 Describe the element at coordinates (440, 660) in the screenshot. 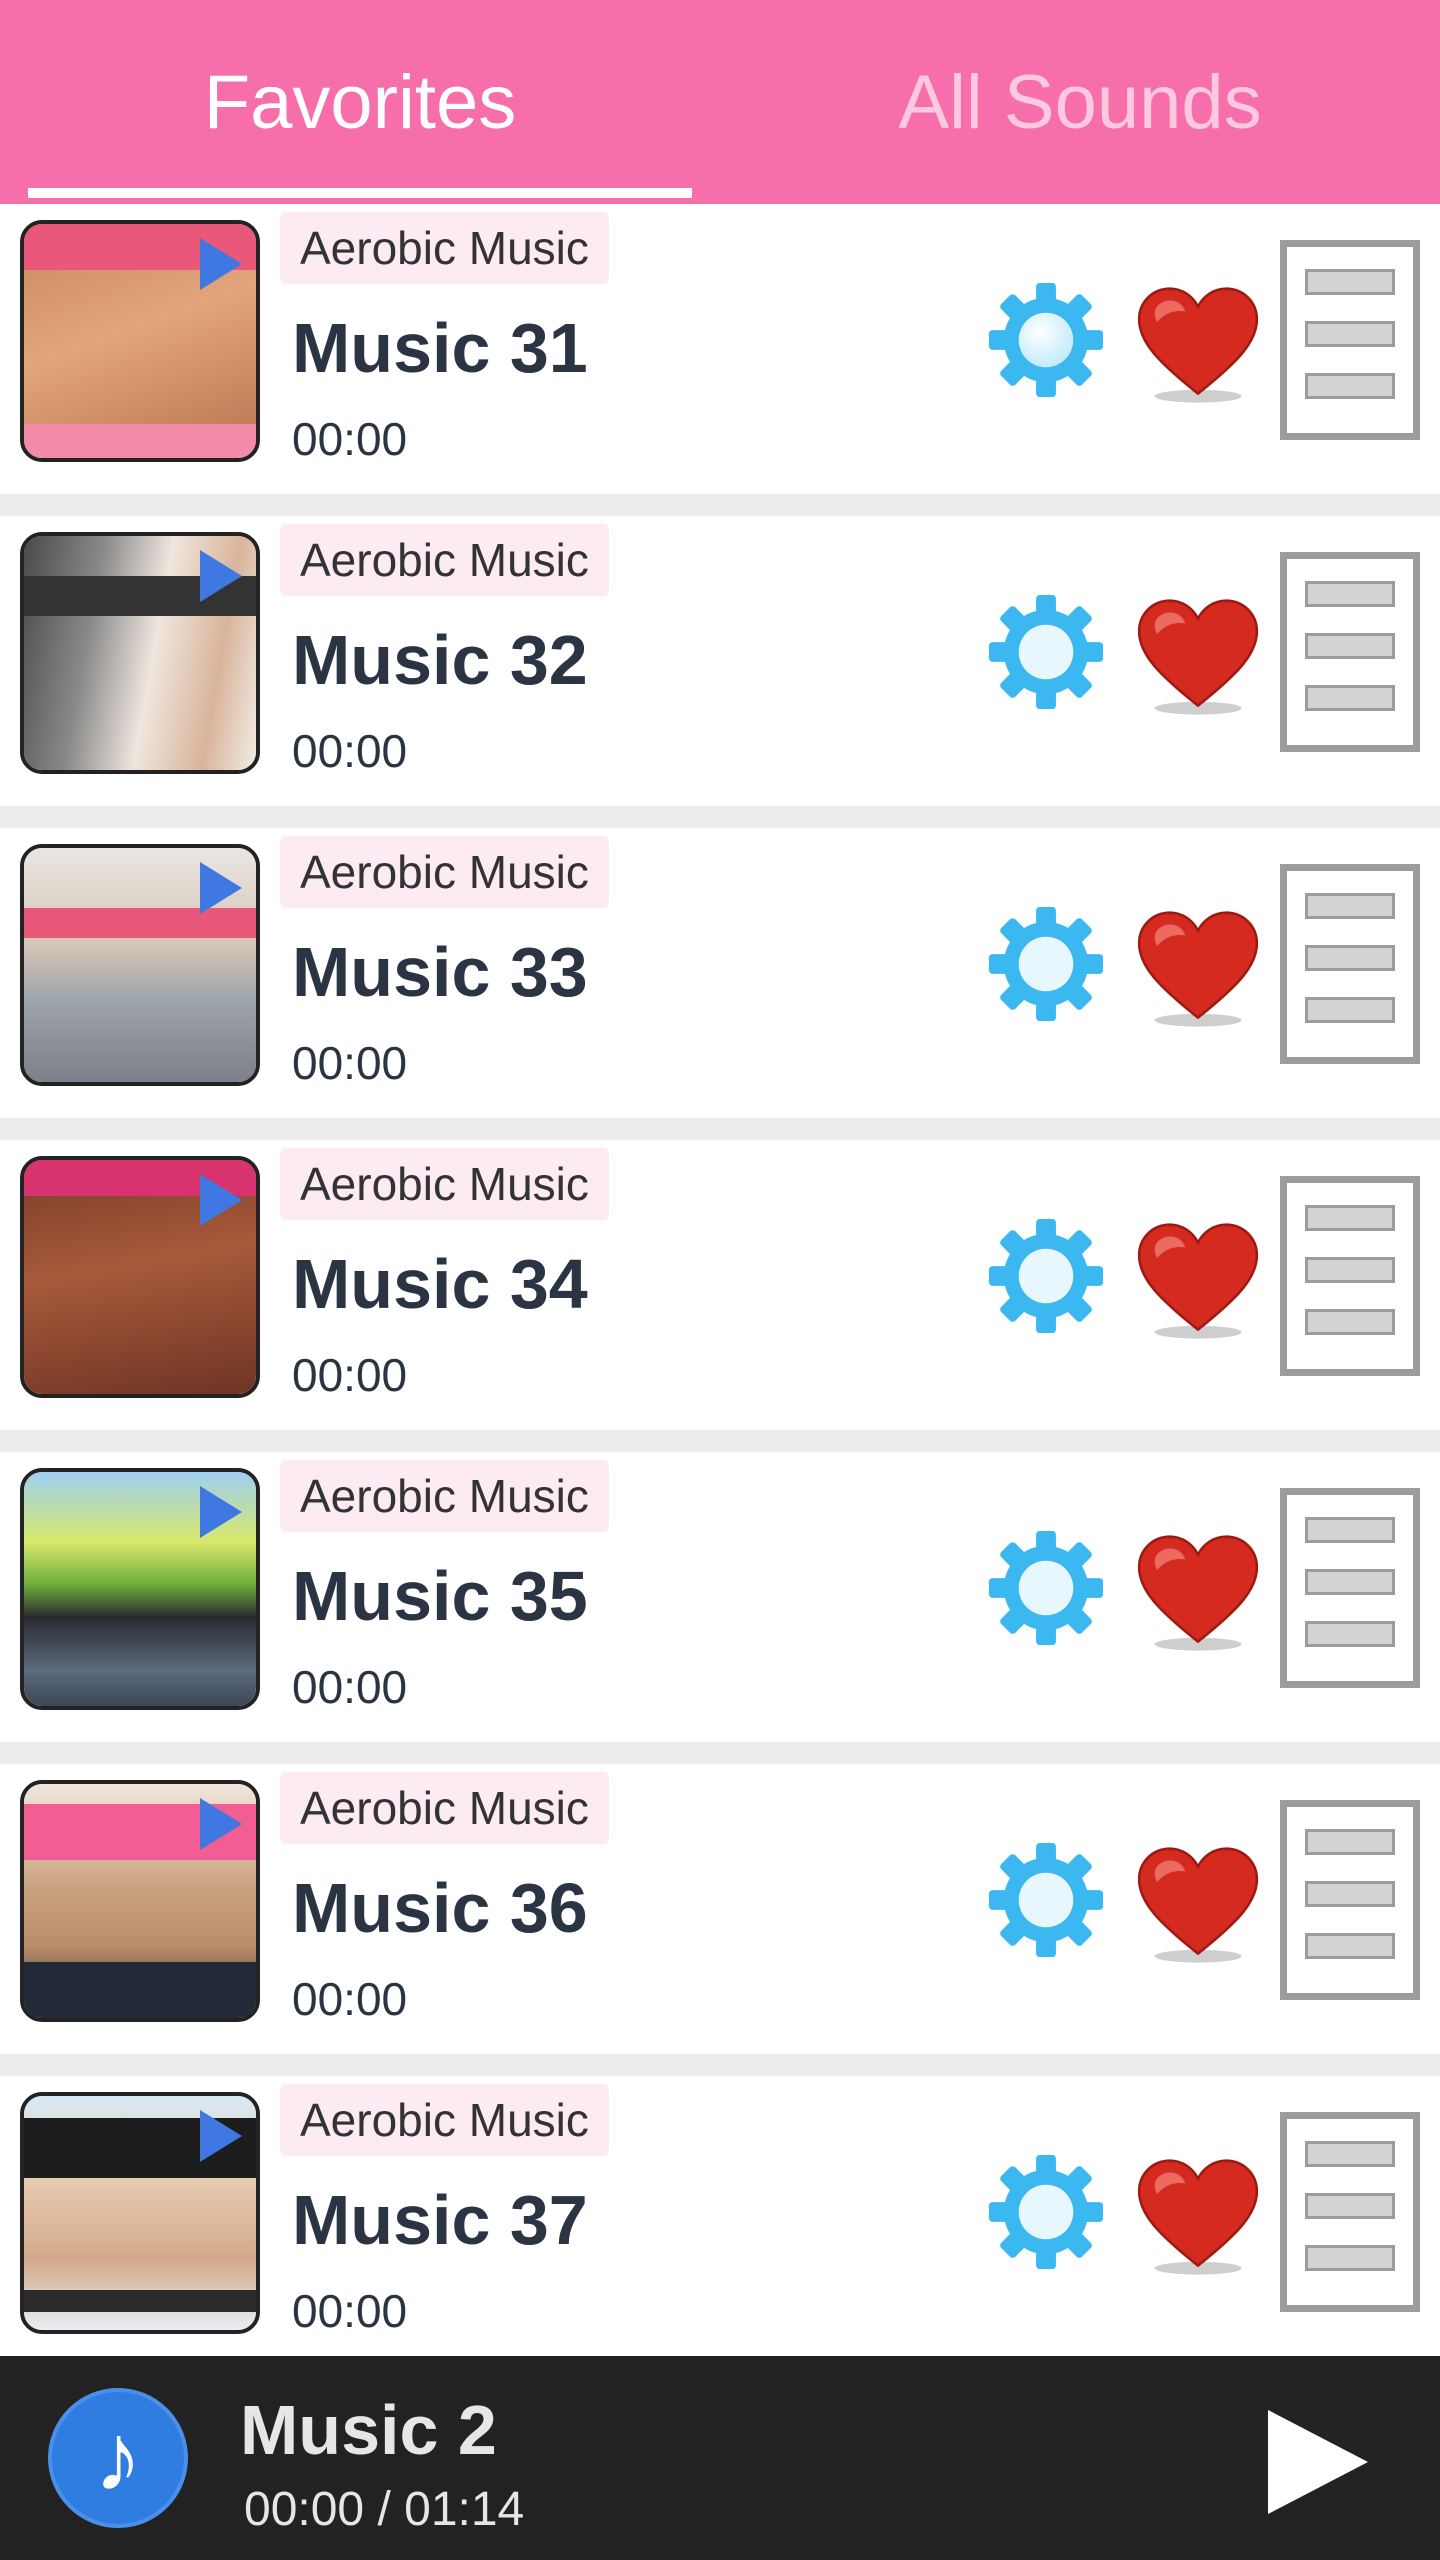

I see `sound-title: Music 32` at that location.